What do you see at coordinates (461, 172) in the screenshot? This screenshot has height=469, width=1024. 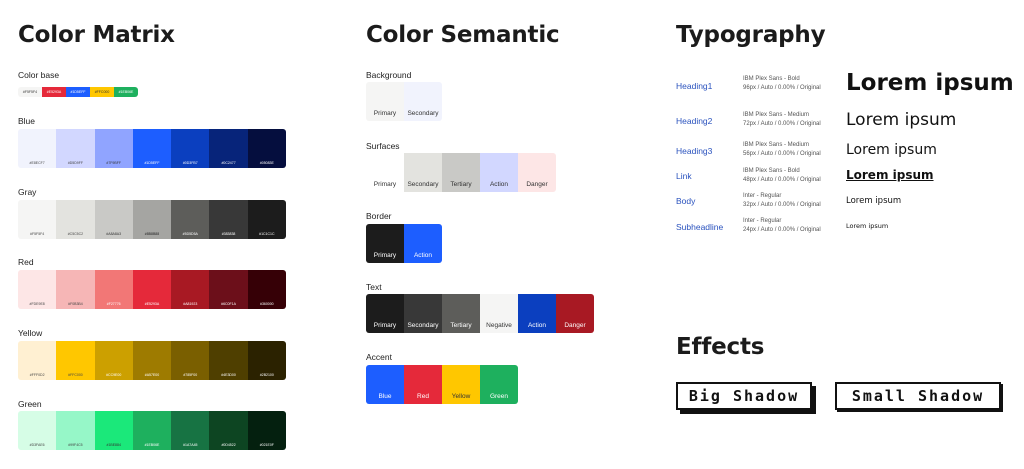 I see `semantic-surfaces: Primary Secondary Tertiary Action Danger` at bounding box center [461, 172].